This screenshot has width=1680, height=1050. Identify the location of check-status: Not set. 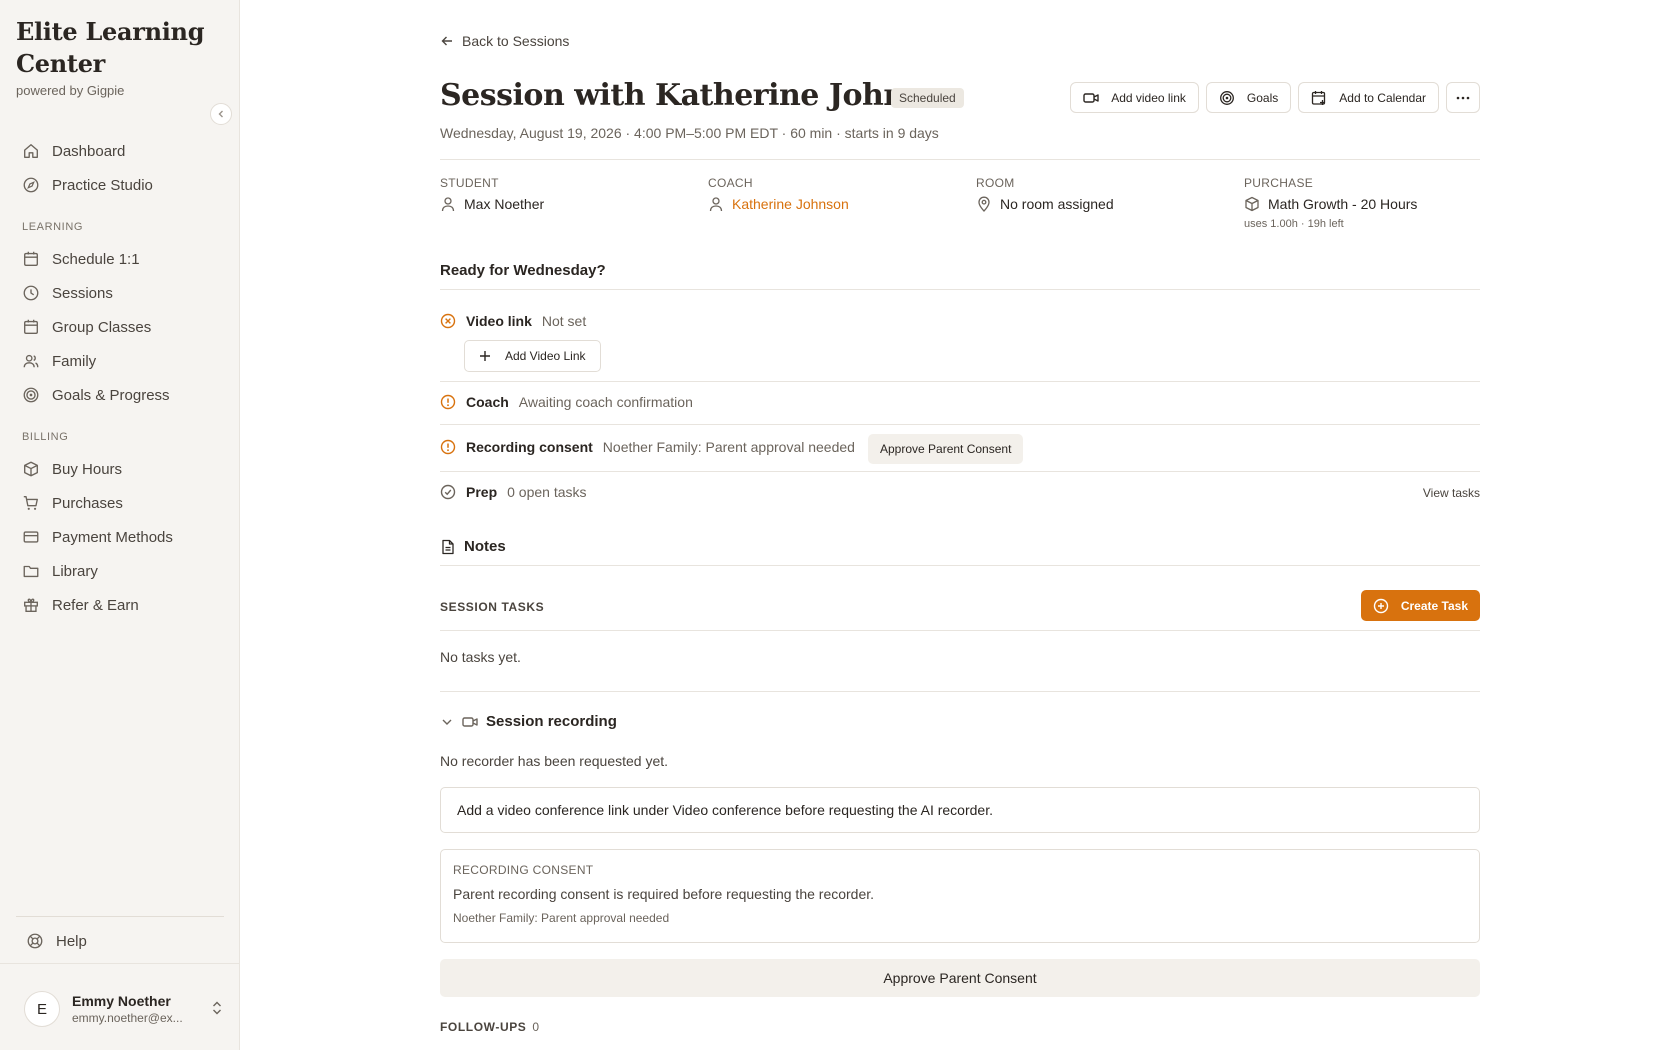
(564, 321).